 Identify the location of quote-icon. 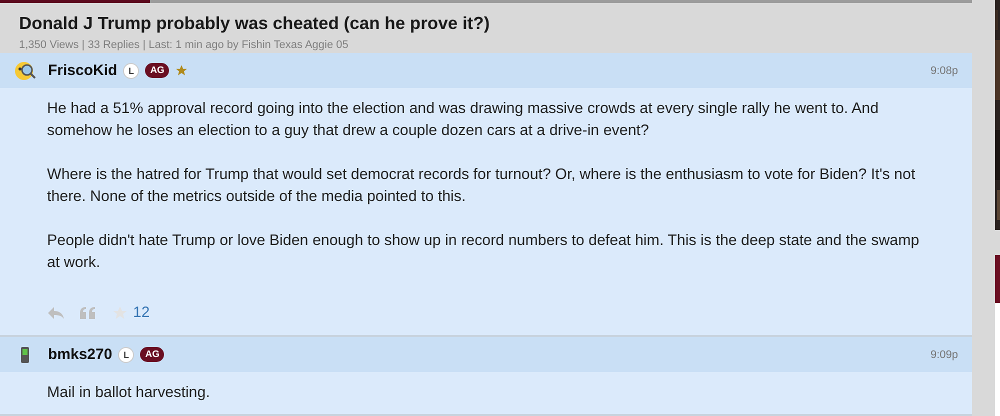
(88, 312).